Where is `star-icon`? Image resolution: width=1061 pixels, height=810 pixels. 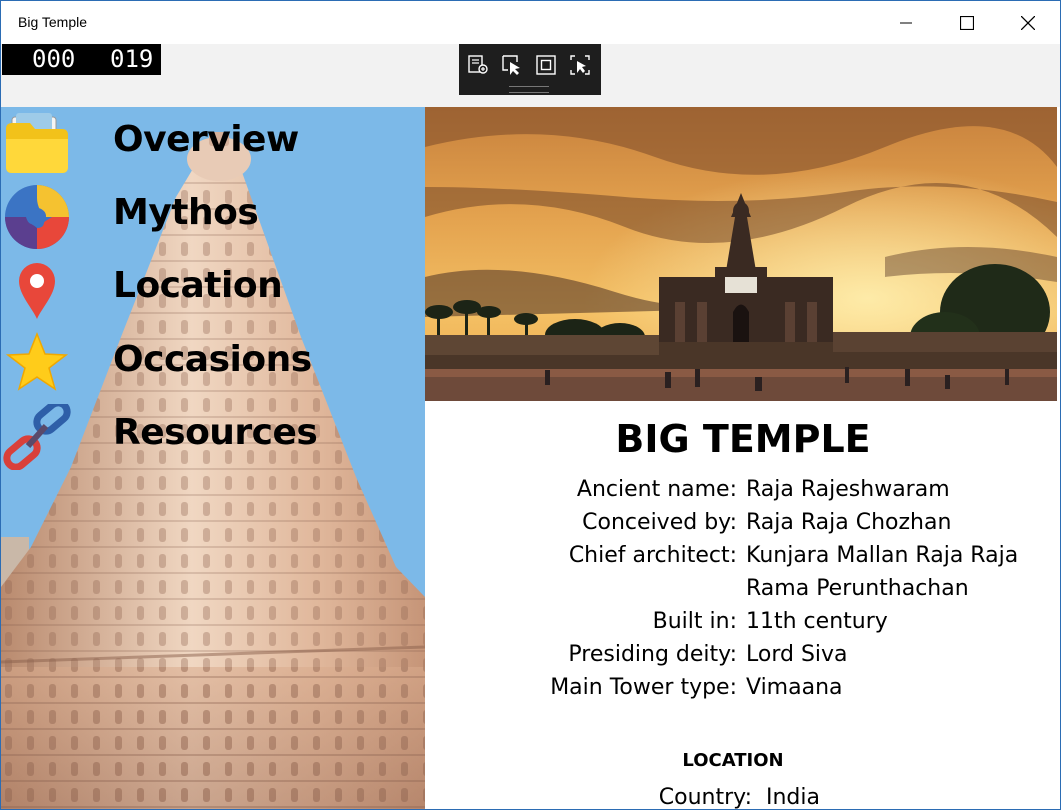
star-icon is located at coordinates (37, 361).